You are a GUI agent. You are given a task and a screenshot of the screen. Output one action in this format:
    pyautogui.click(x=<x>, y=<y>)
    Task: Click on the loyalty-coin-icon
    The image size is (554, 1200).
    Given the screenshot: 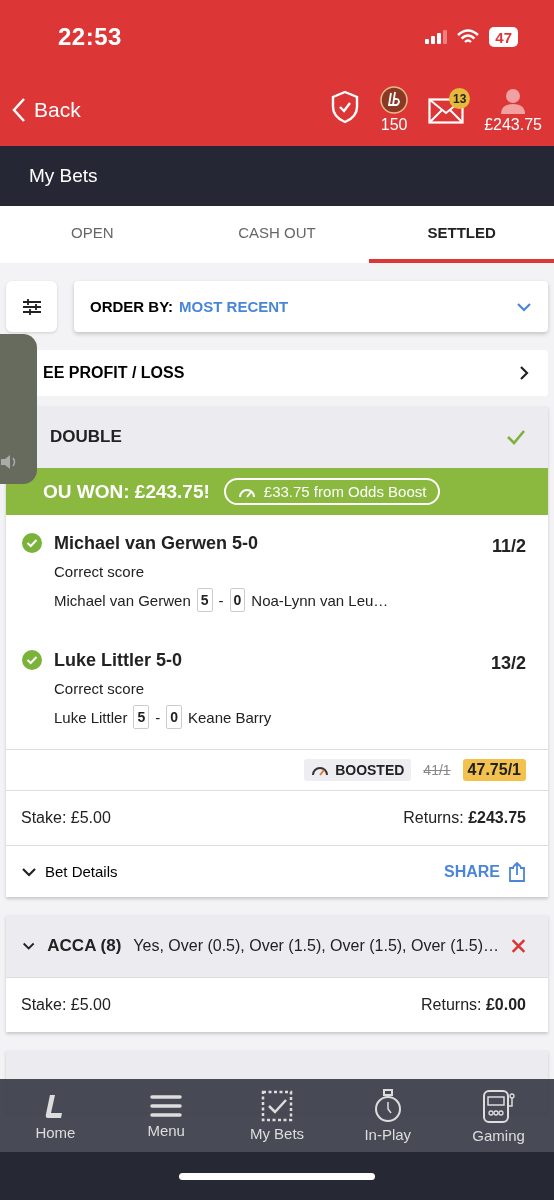 What is the action you would take?
    pyautogui.click(x=394, y=100)
    